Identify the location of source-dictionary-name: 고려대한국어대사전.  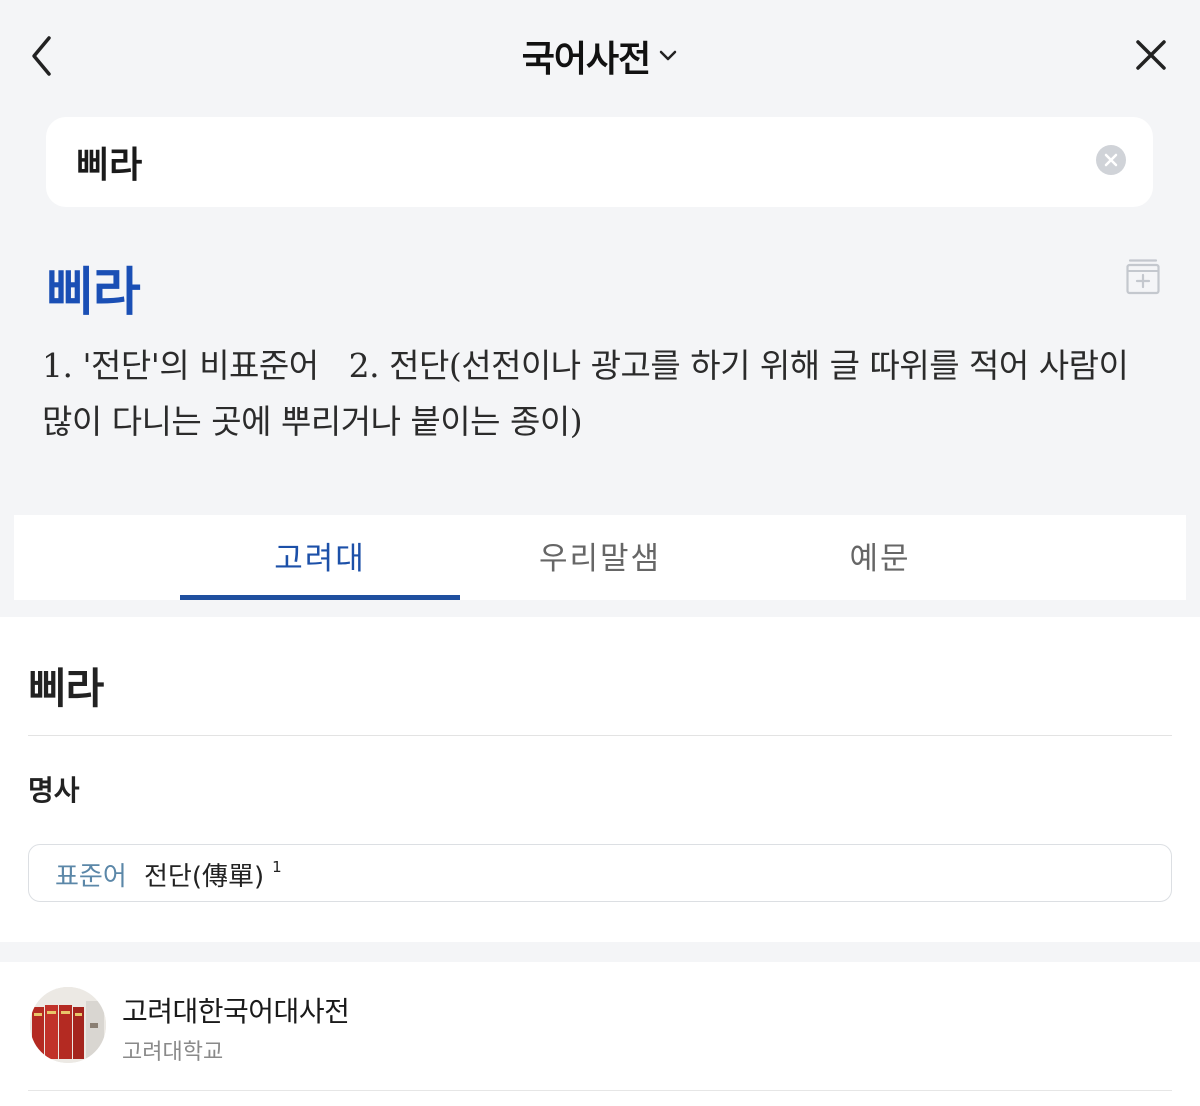
(236, 1010).